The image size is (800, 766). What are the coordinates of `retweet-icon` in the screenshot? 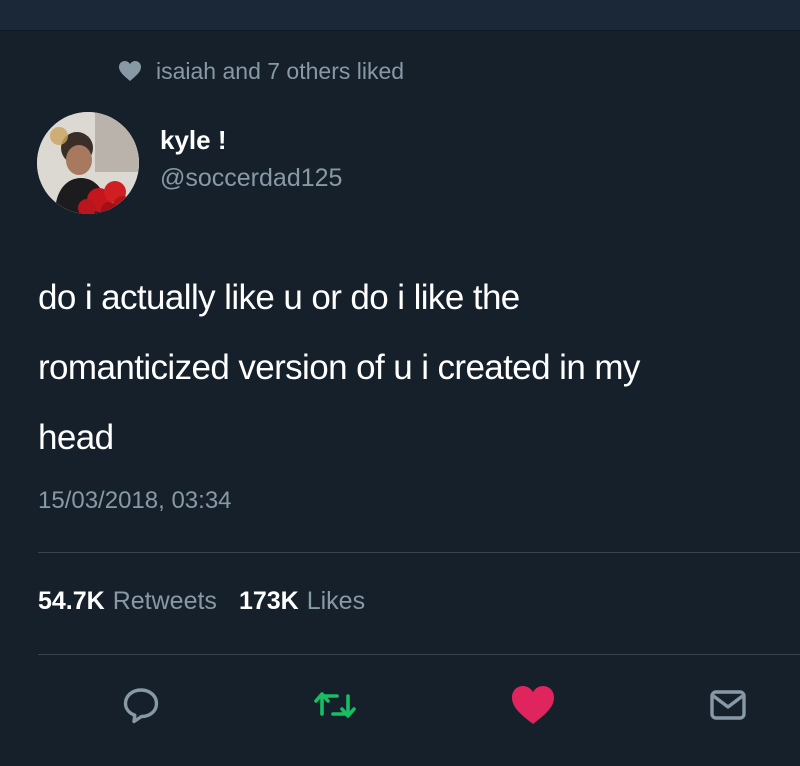 It's located at (335, 705).